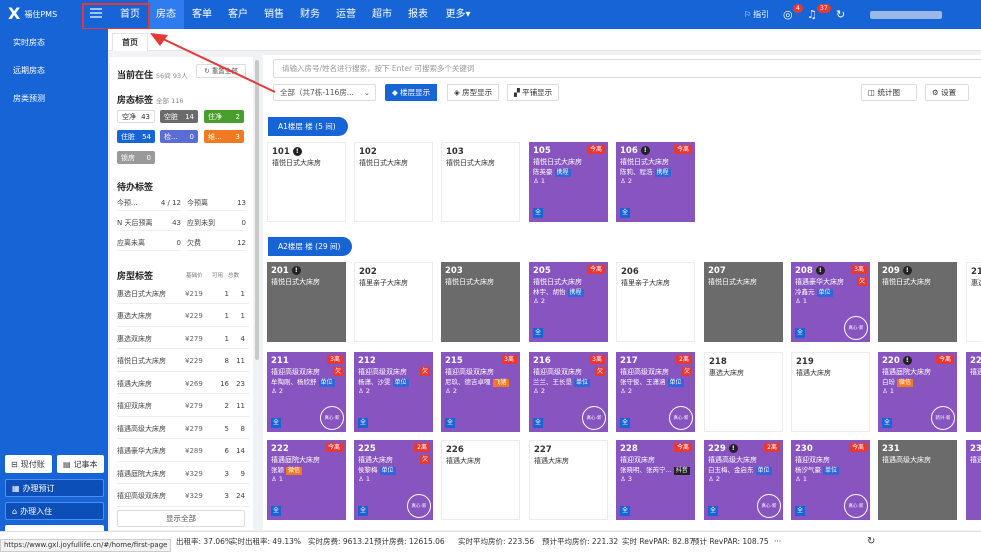 The height and width of the screenshot is (552, 981). I want to click on room-card: 202 禧里亲子大床房, so click(393, 302).